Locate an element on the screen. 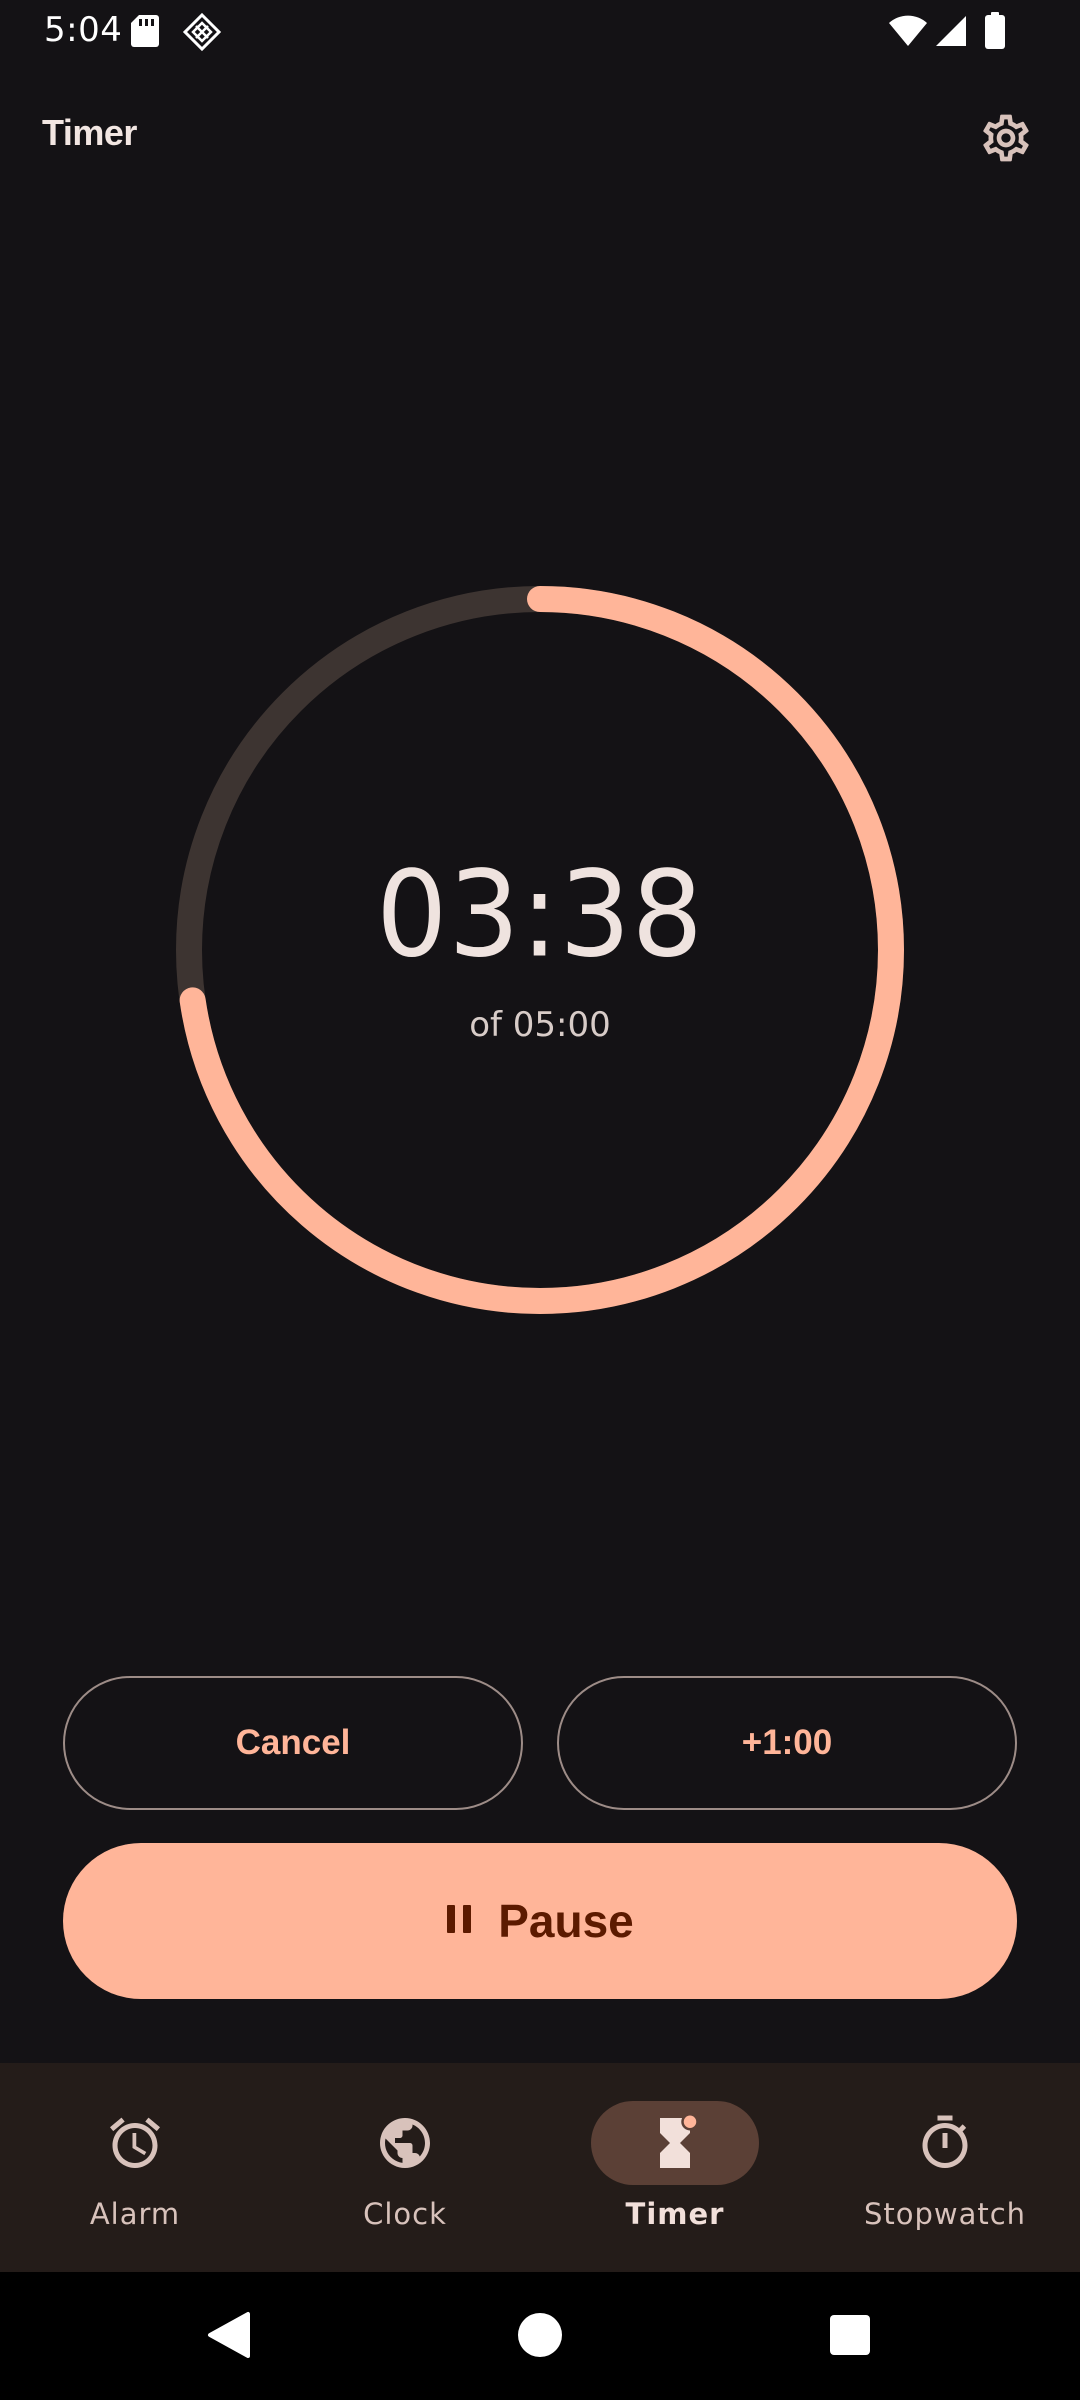 This screenshot has height=2400, width=1080. nav-label-stopwatch: Stopwatch is located at coordinates (945, 2214).